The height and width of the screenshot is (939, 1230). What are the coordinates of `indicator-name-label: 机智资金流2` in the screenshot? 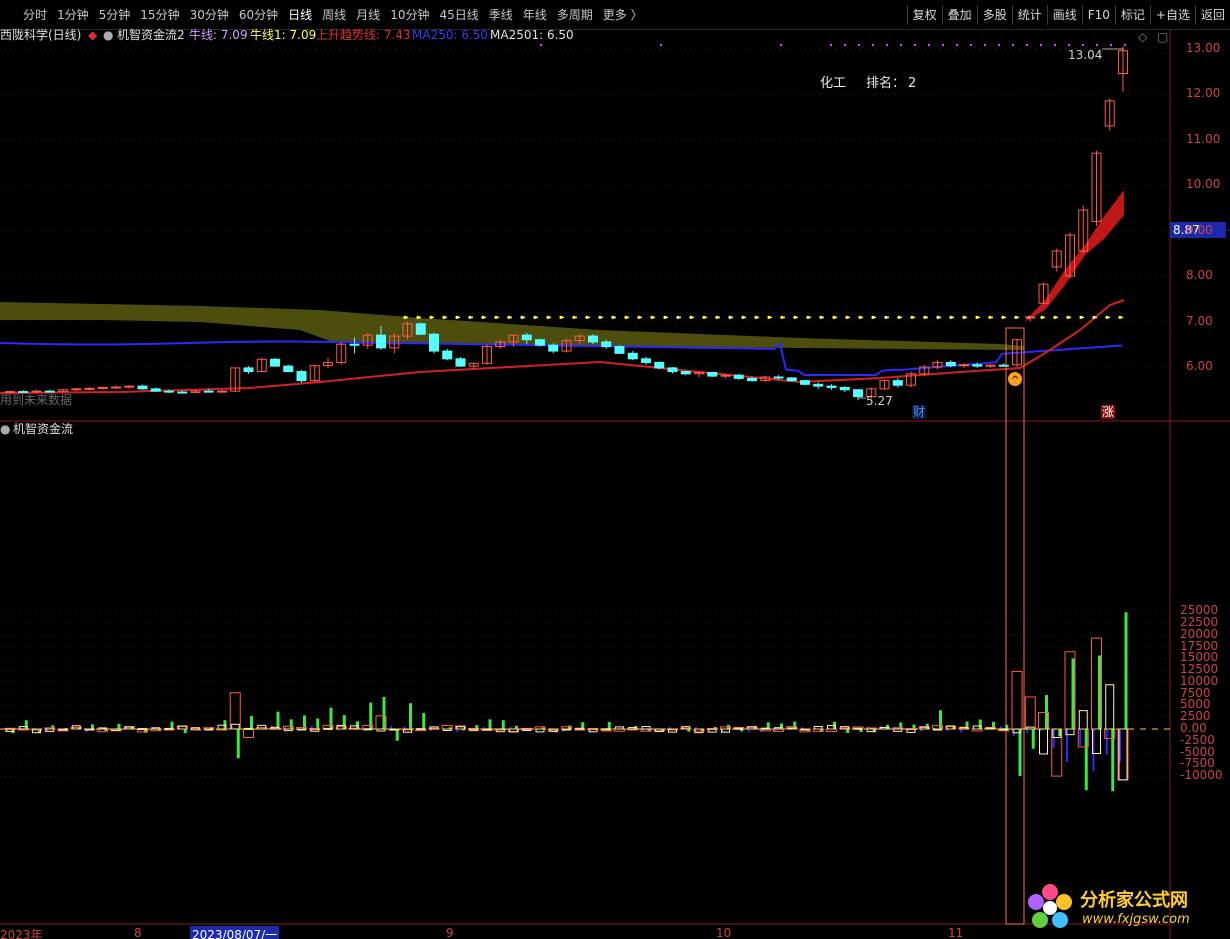 It's located at (151, 35).